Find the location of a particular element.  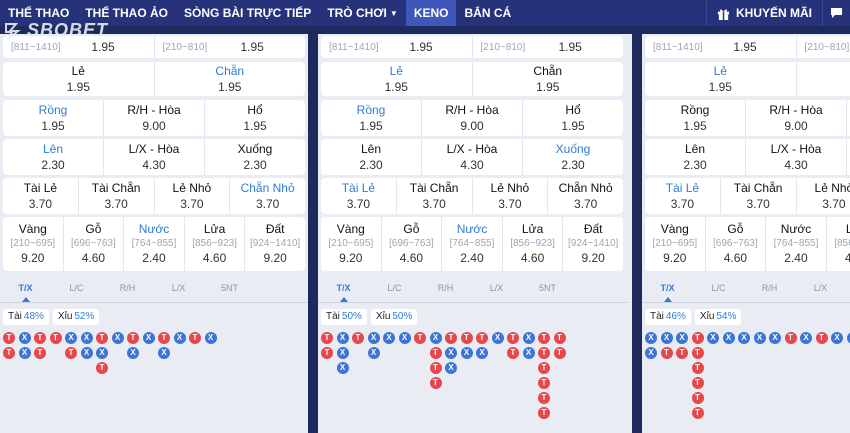

bet-label: Lẻ is located at coordinates (396, 70).